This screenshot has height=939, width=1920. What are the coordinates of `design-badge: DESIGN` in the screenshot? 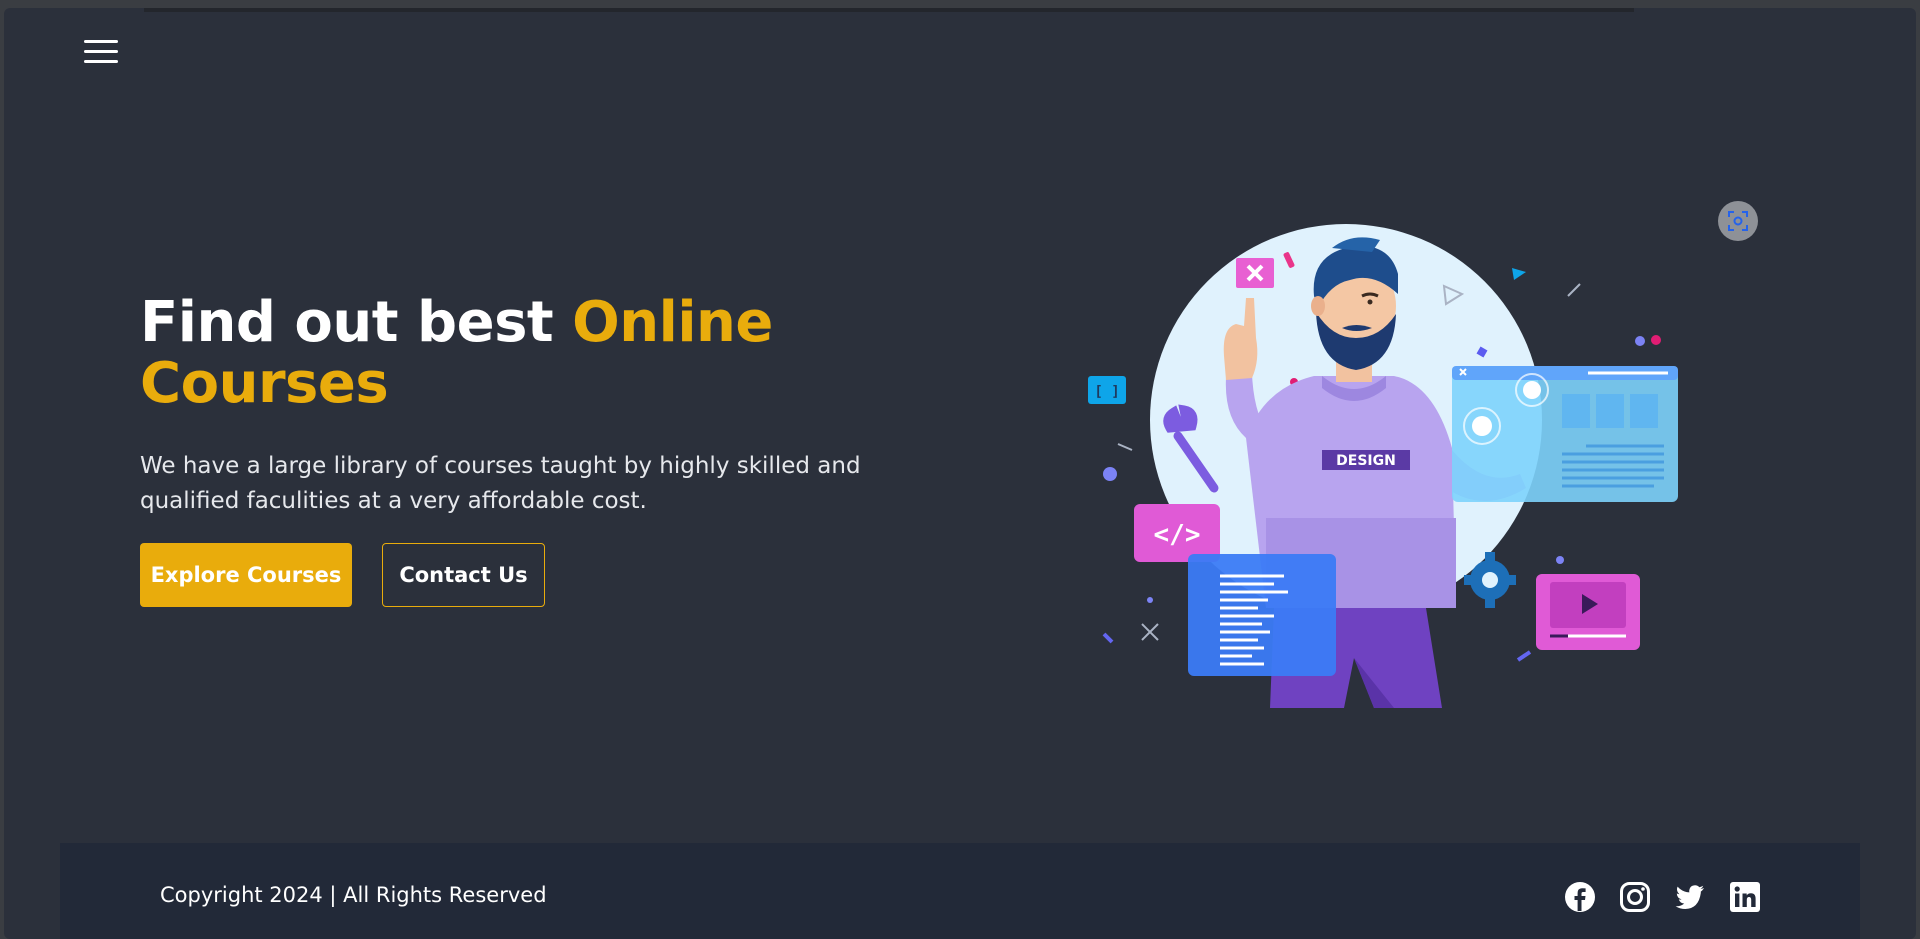 It's located at (1366, 461).